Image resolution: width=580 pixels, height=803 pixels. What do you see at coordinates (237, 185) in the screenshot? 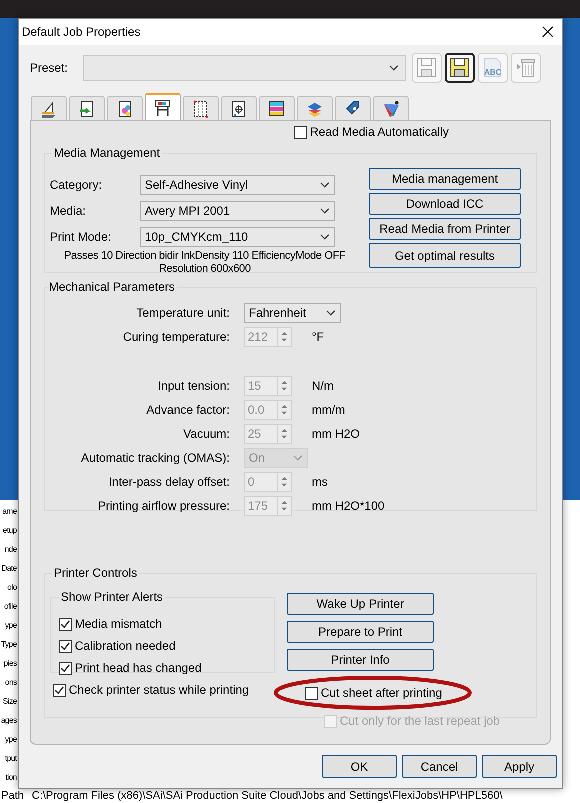
I see `dropdown: Self-Adhesive Vinyl` at bounding box center [237, 185].